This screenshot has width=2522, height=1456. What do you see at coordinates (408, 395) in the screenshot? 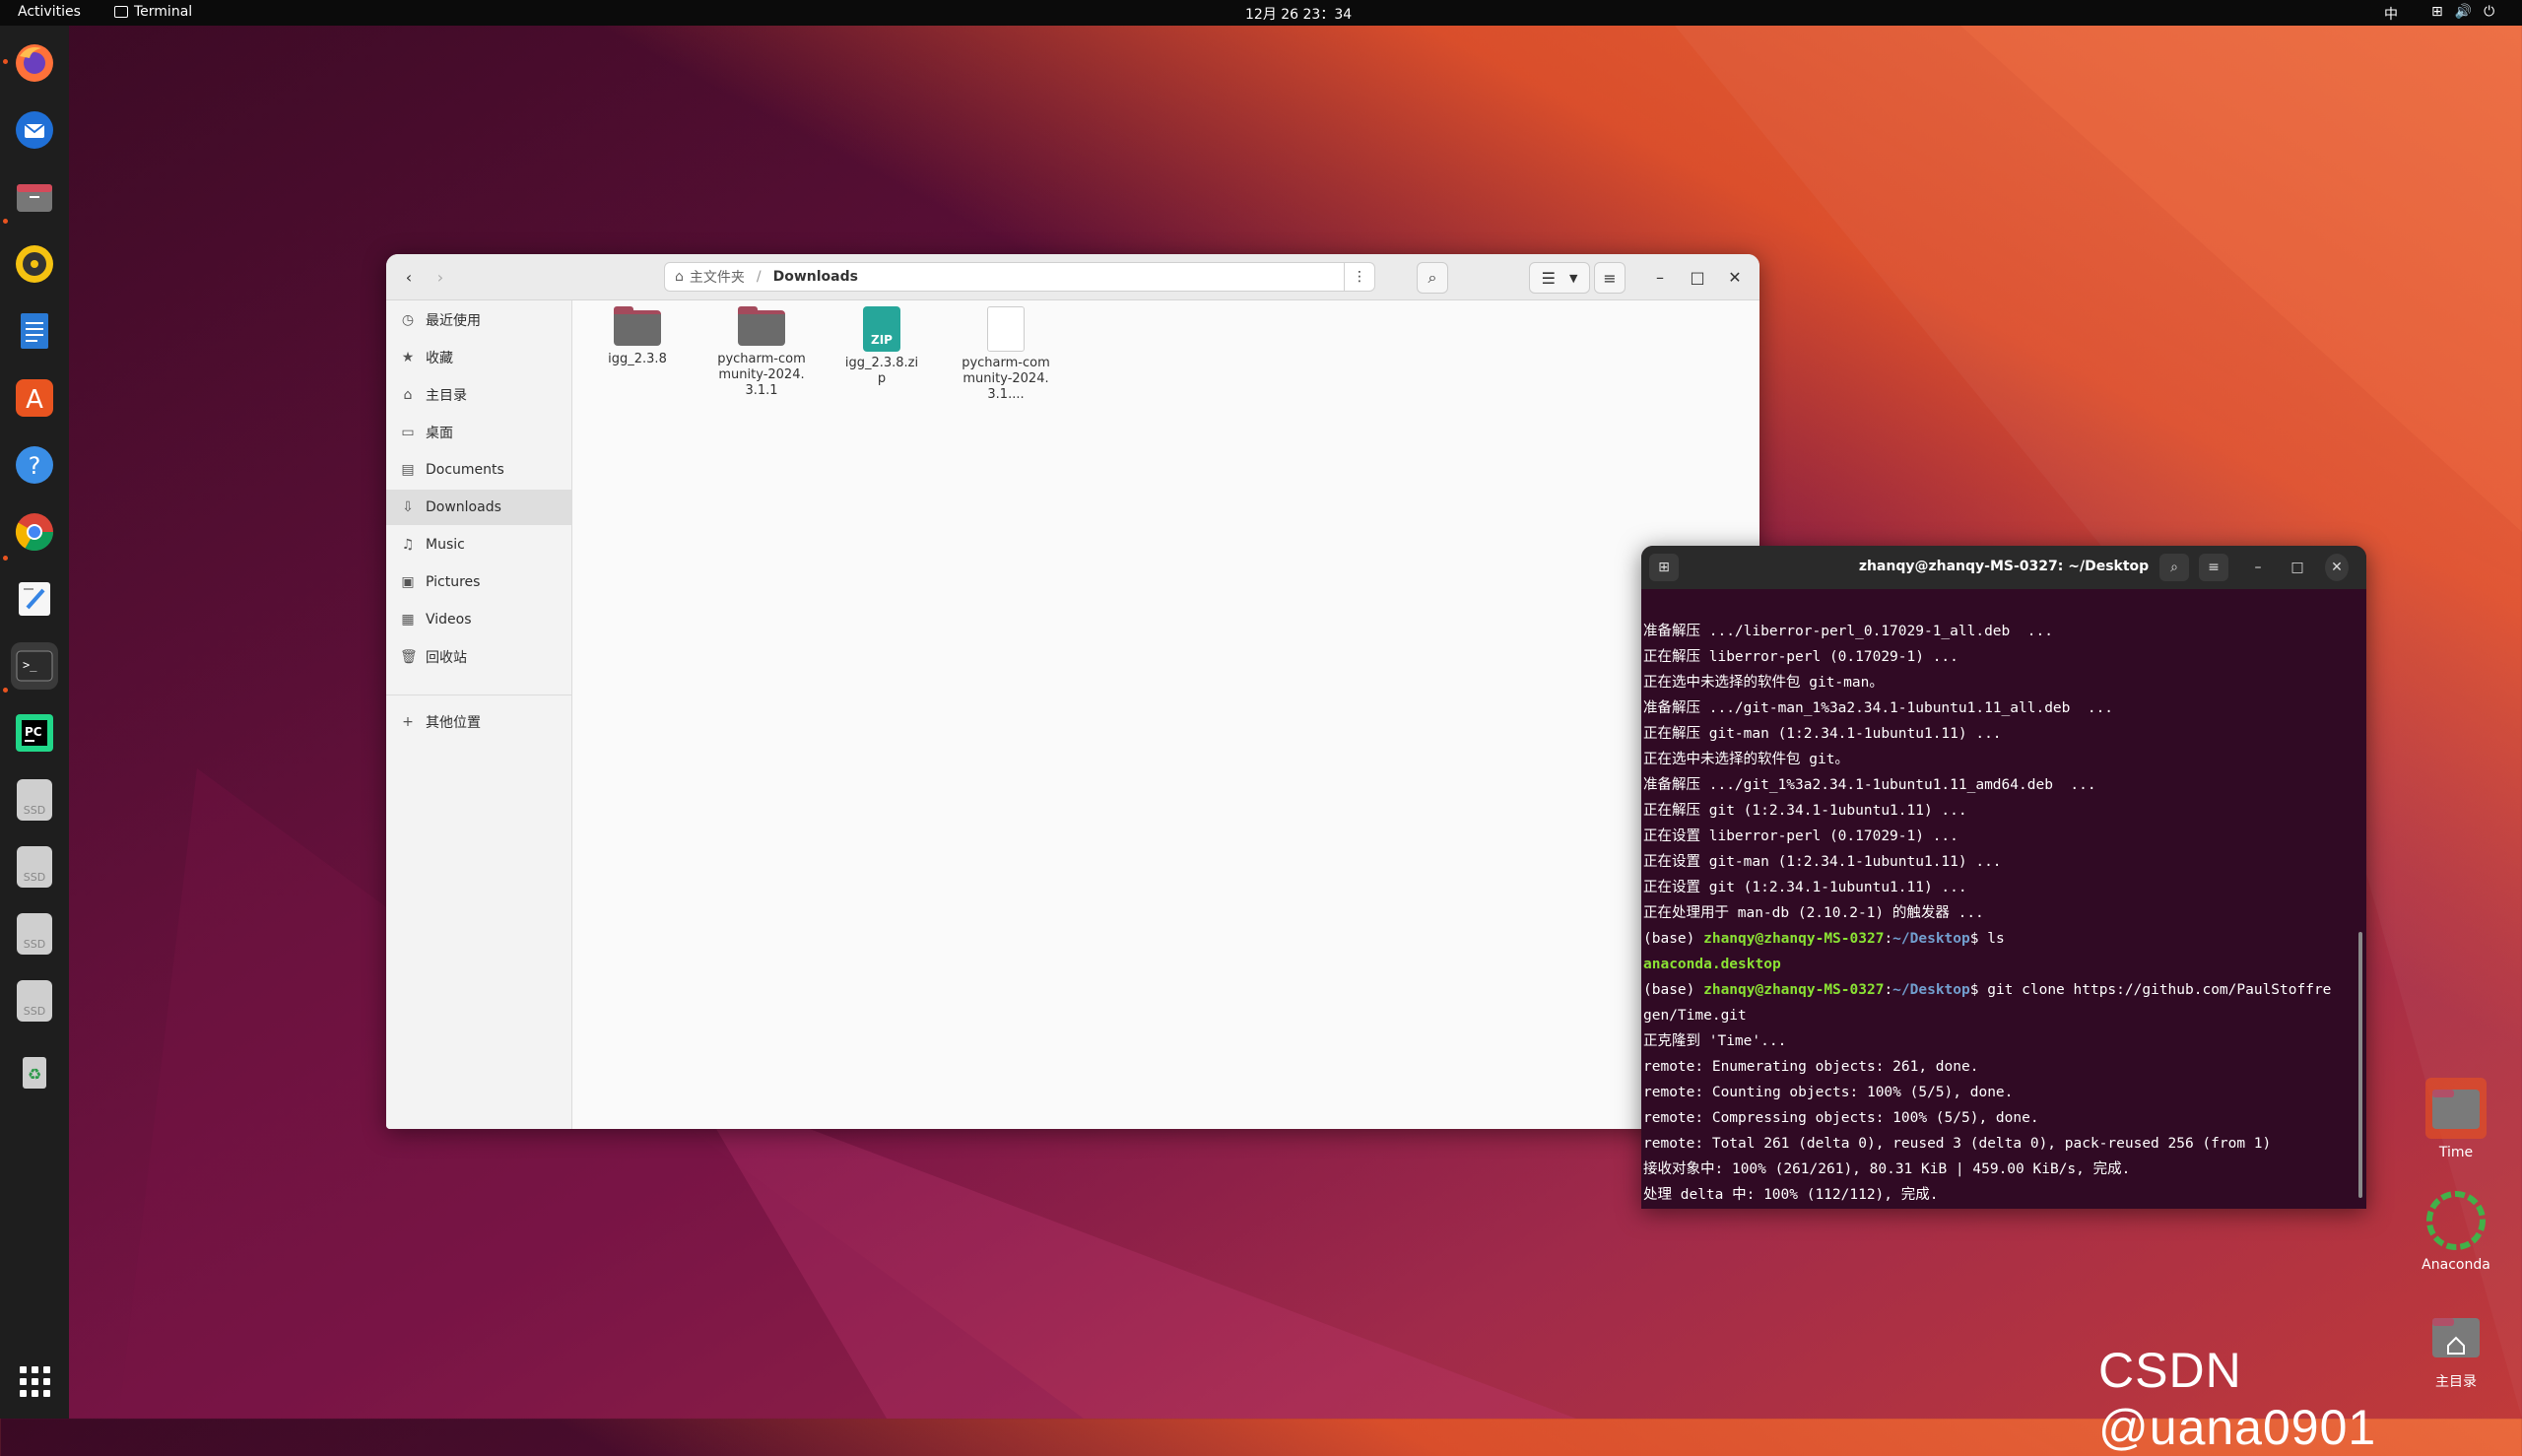
I see `home-icon: ⌂` at bounding box center [408, 395].